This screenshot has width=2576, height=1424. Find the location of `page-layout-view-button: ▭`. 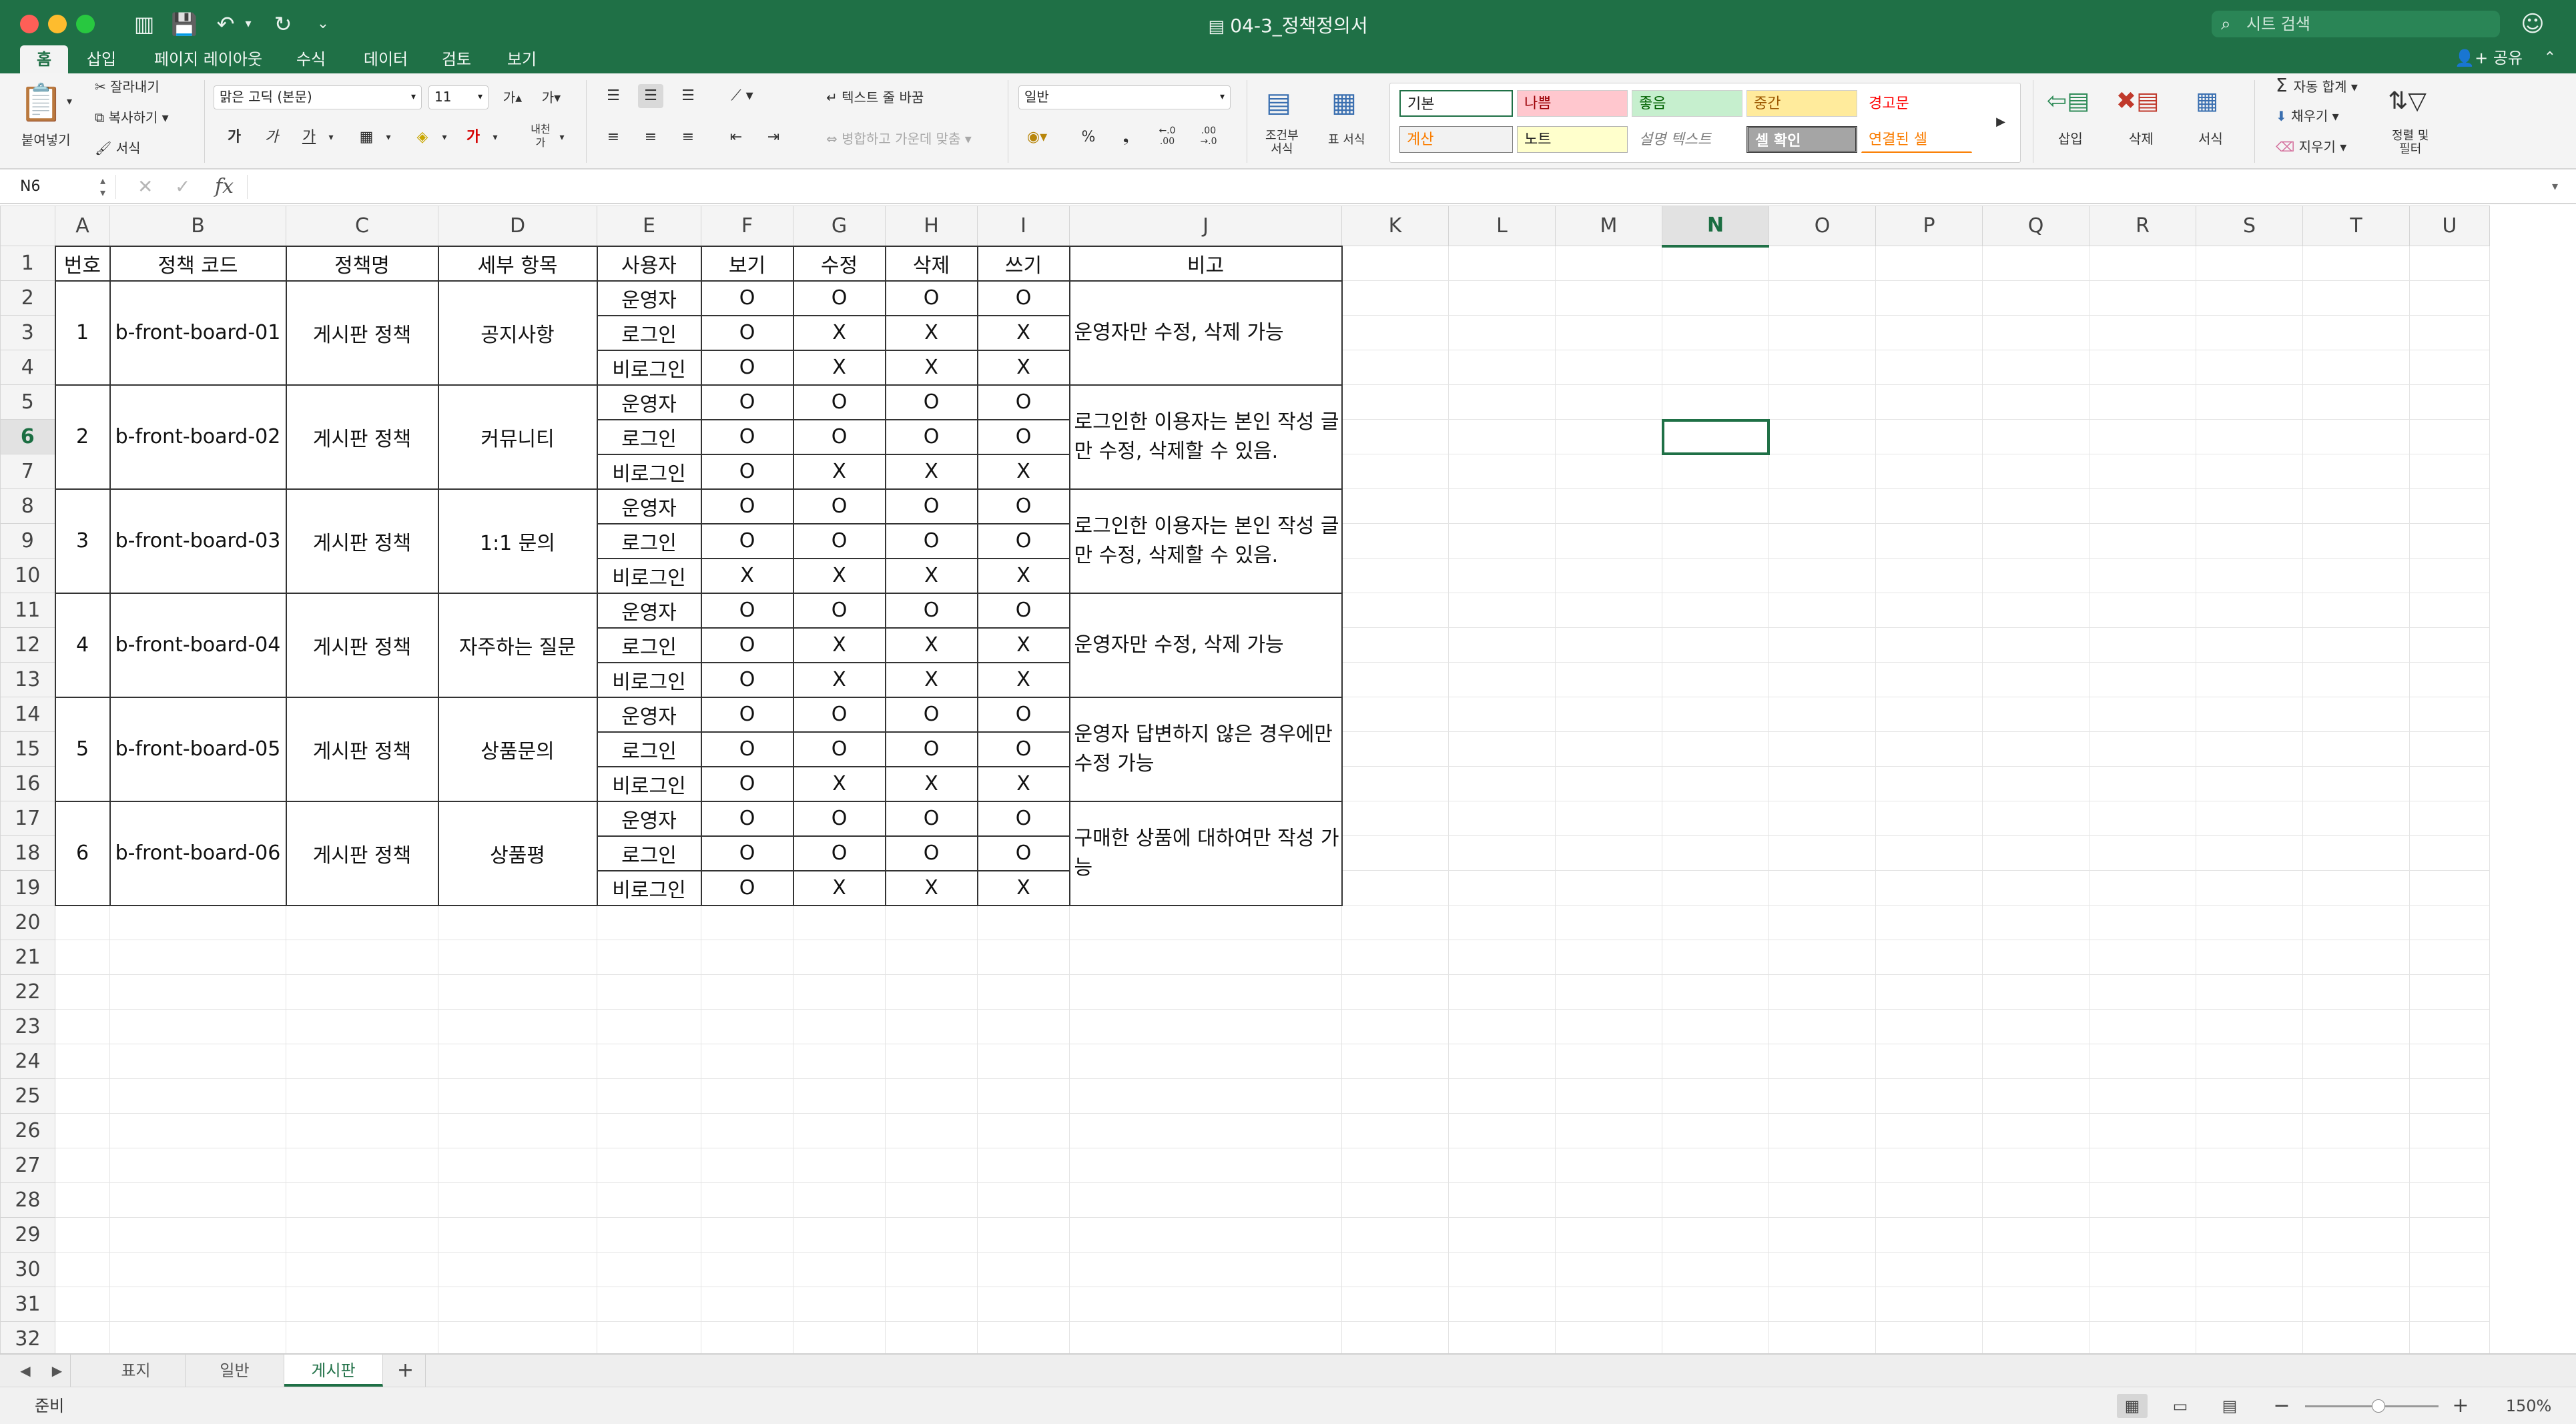

page-layout-view-button: ▭ is located at coordinates (2180, 1406).